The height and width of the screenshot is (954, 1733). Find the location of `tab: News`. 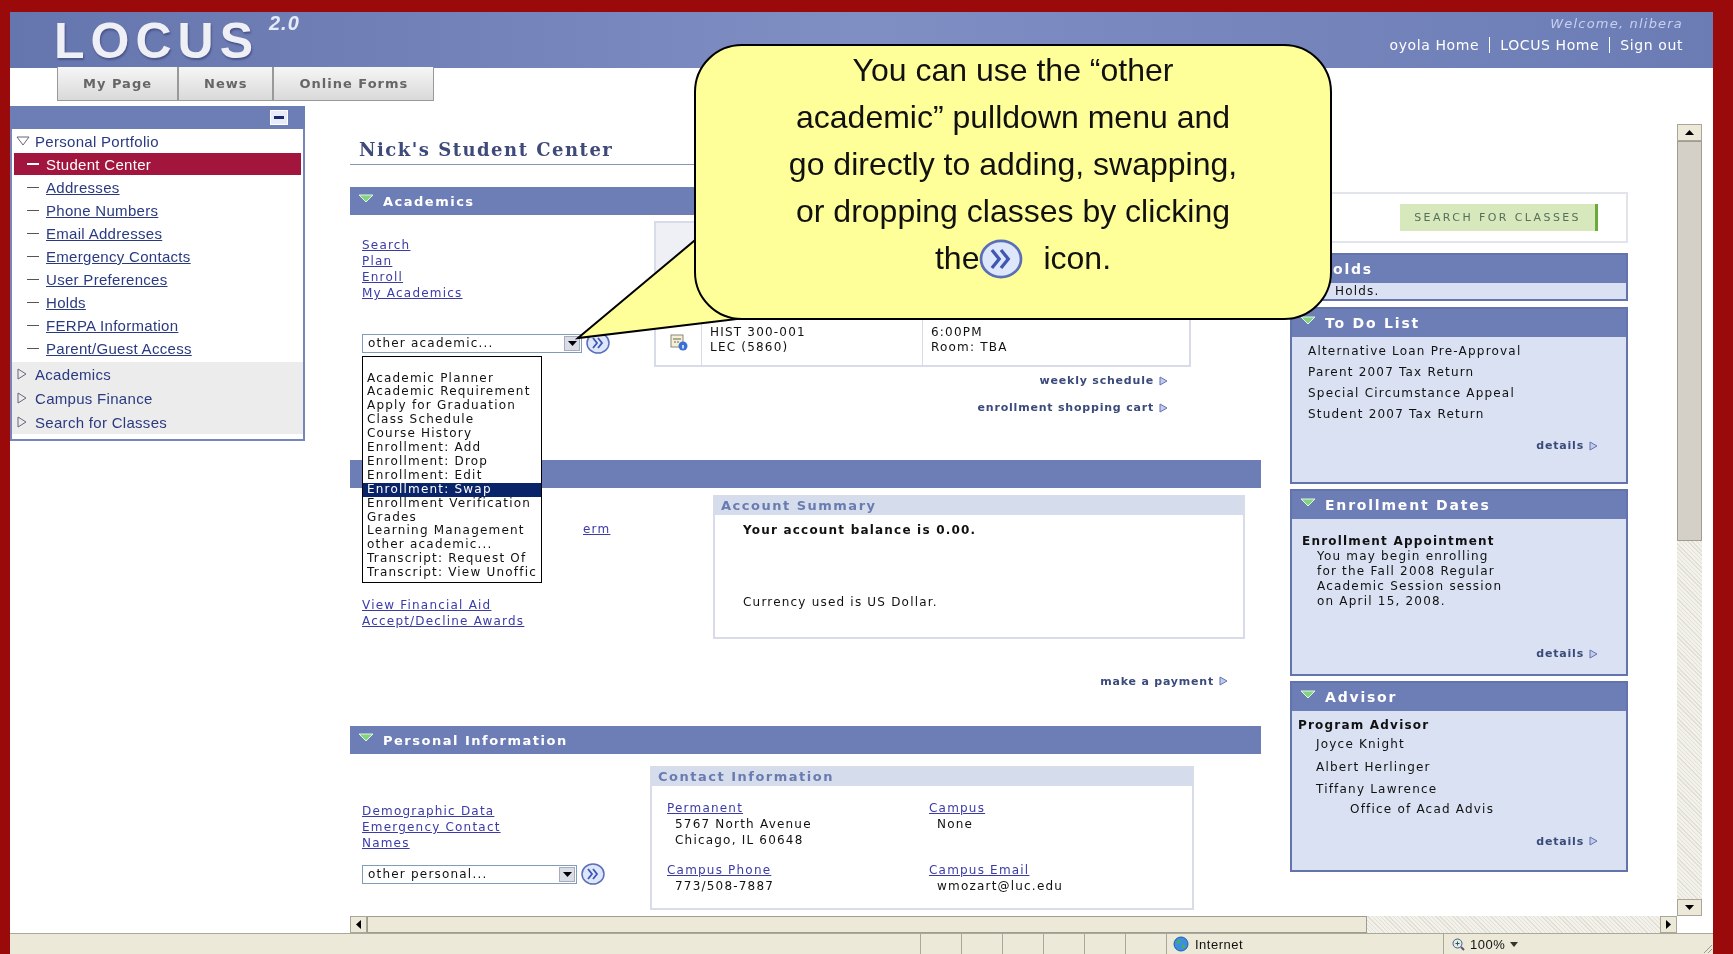

tab: News is located at coordinates (226, 84).